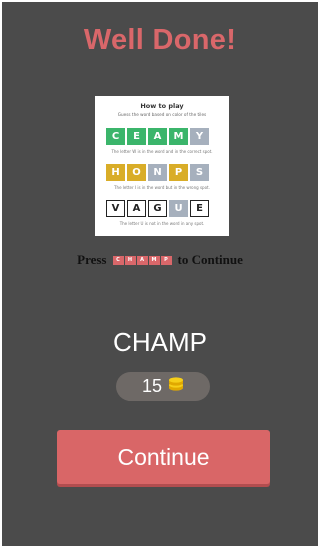  I want to click on example-tile: U, so click(178, 208).